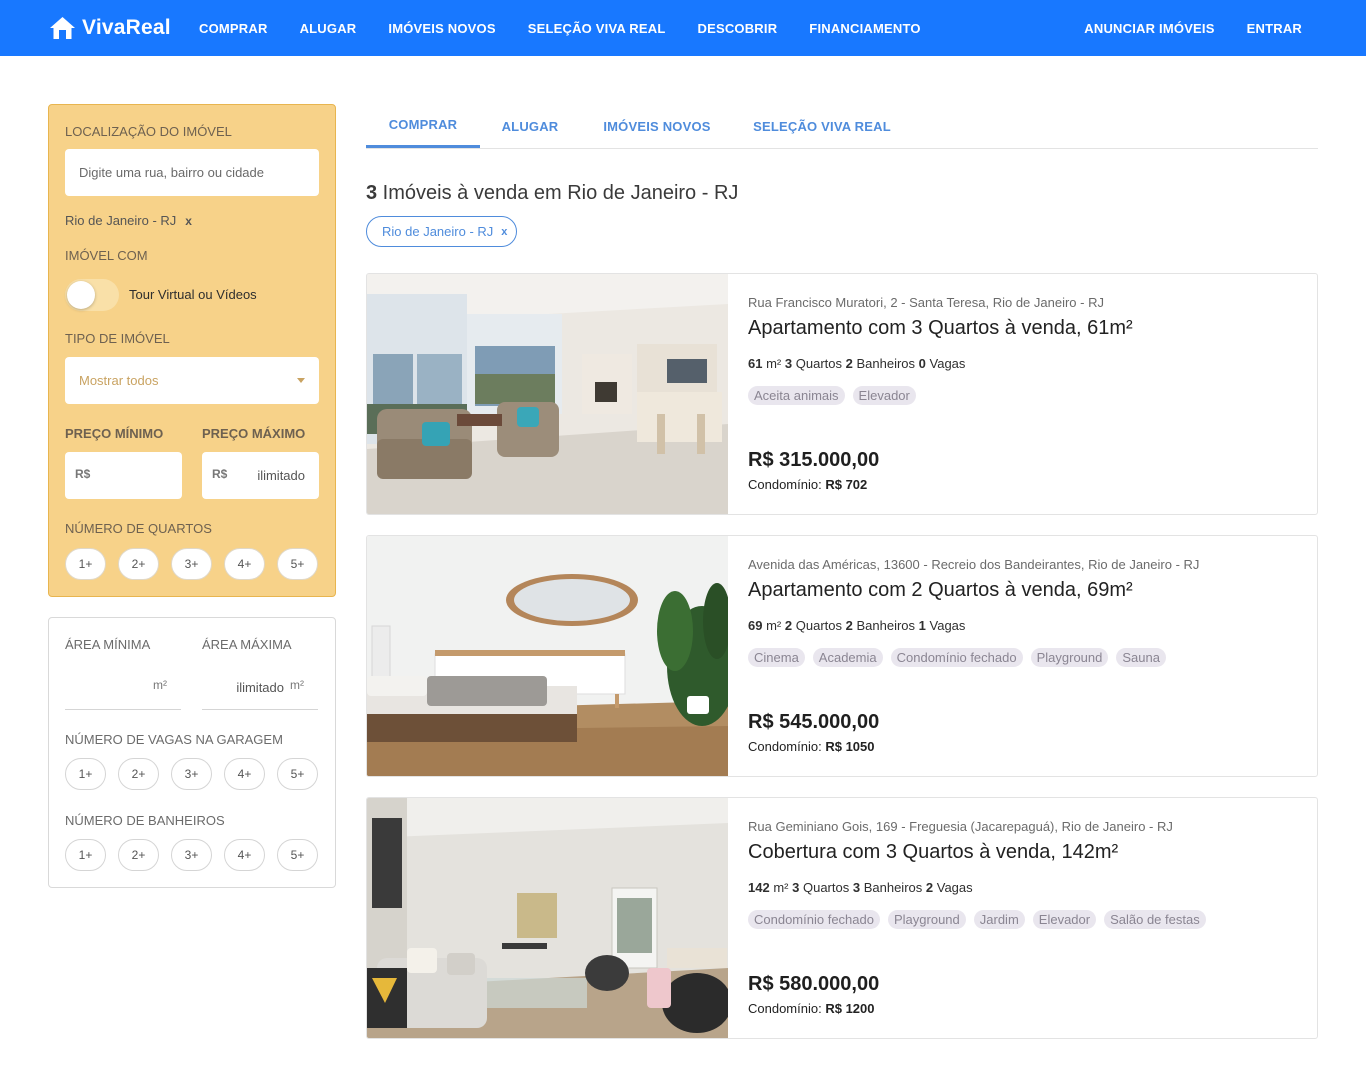 The width and height of the screenshot is (1366, 1087). Describe the element at coordinates (933, 852) in the screenshot. I see `listing-title: Cobertura com 3 Quartos à venda, 142m²` at that location.